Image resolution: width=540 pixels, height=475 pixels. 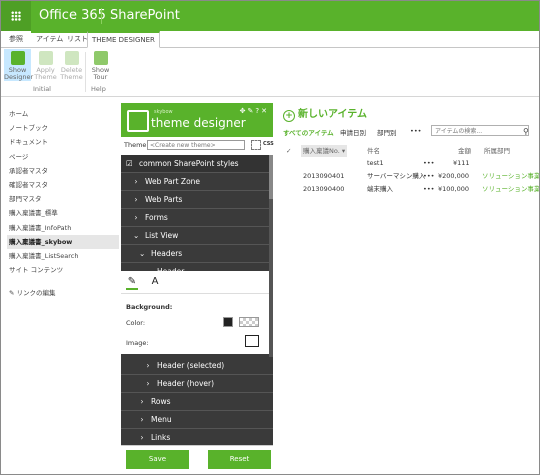 I want to click on nav-item-purchase-skybow: 購入稟議書_skybow, so click(x=63, y=241).